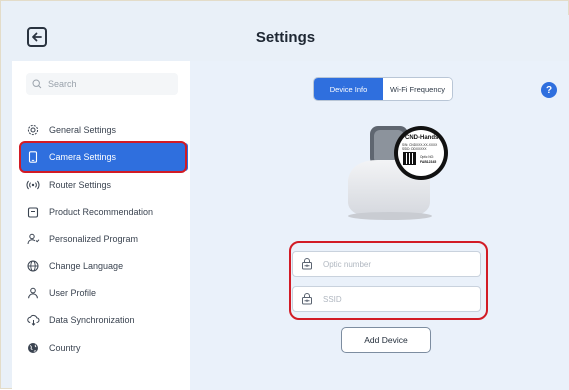  Describe the element at coordinates (386, 264) in the screenshot. I see `optic-number-field: Optic number` at that location.